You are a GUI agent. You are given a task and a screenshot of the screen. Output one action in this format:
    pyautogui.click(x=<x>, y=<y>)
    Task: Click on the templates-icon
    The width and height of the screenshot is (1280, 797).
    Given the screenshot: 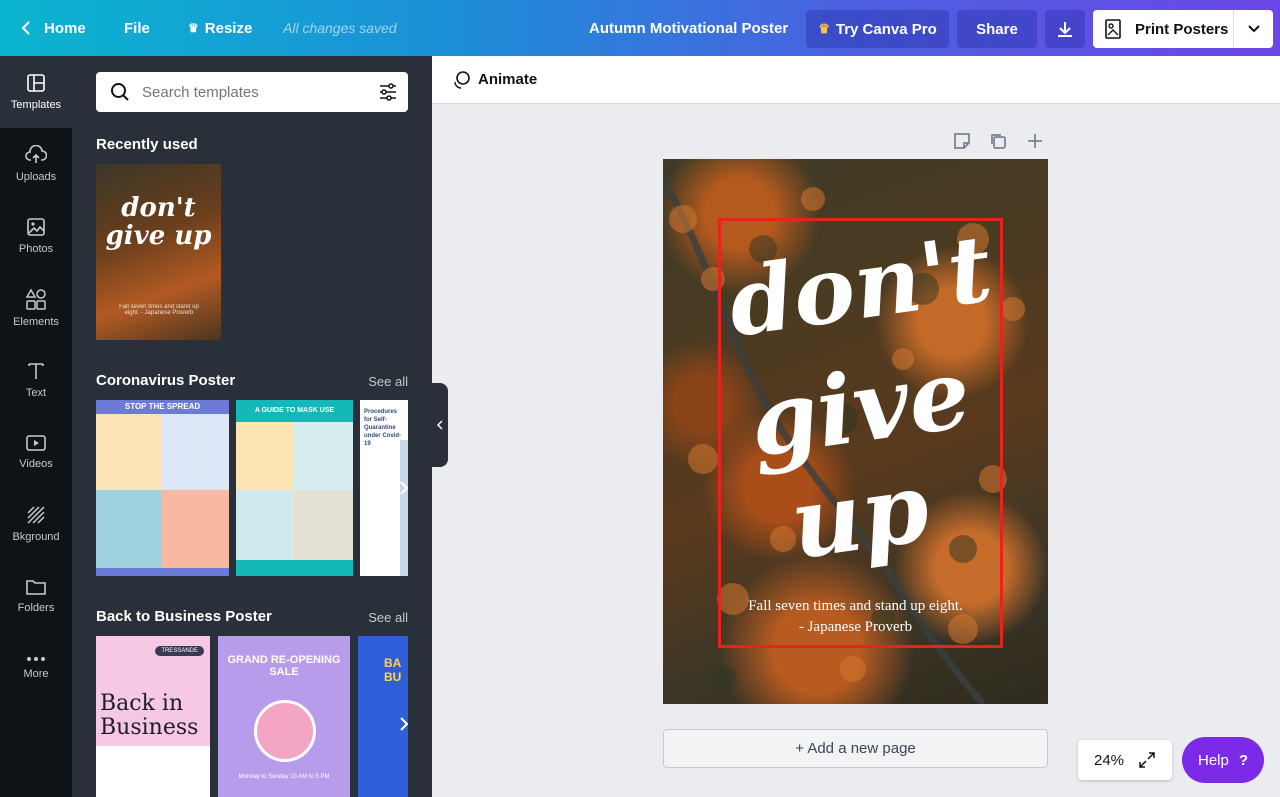 What is the action you would take?
    pyautogui.click(x=36, y=83)
    